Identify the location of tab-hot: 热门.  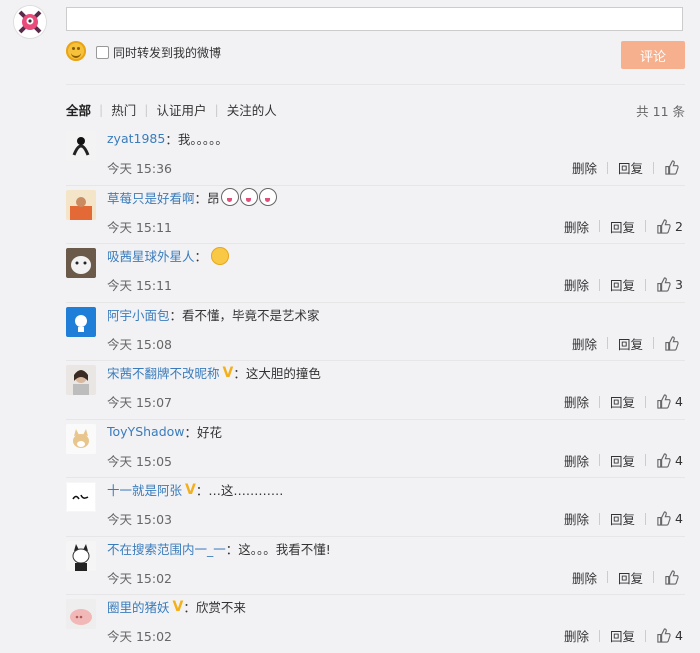
(123, 109).